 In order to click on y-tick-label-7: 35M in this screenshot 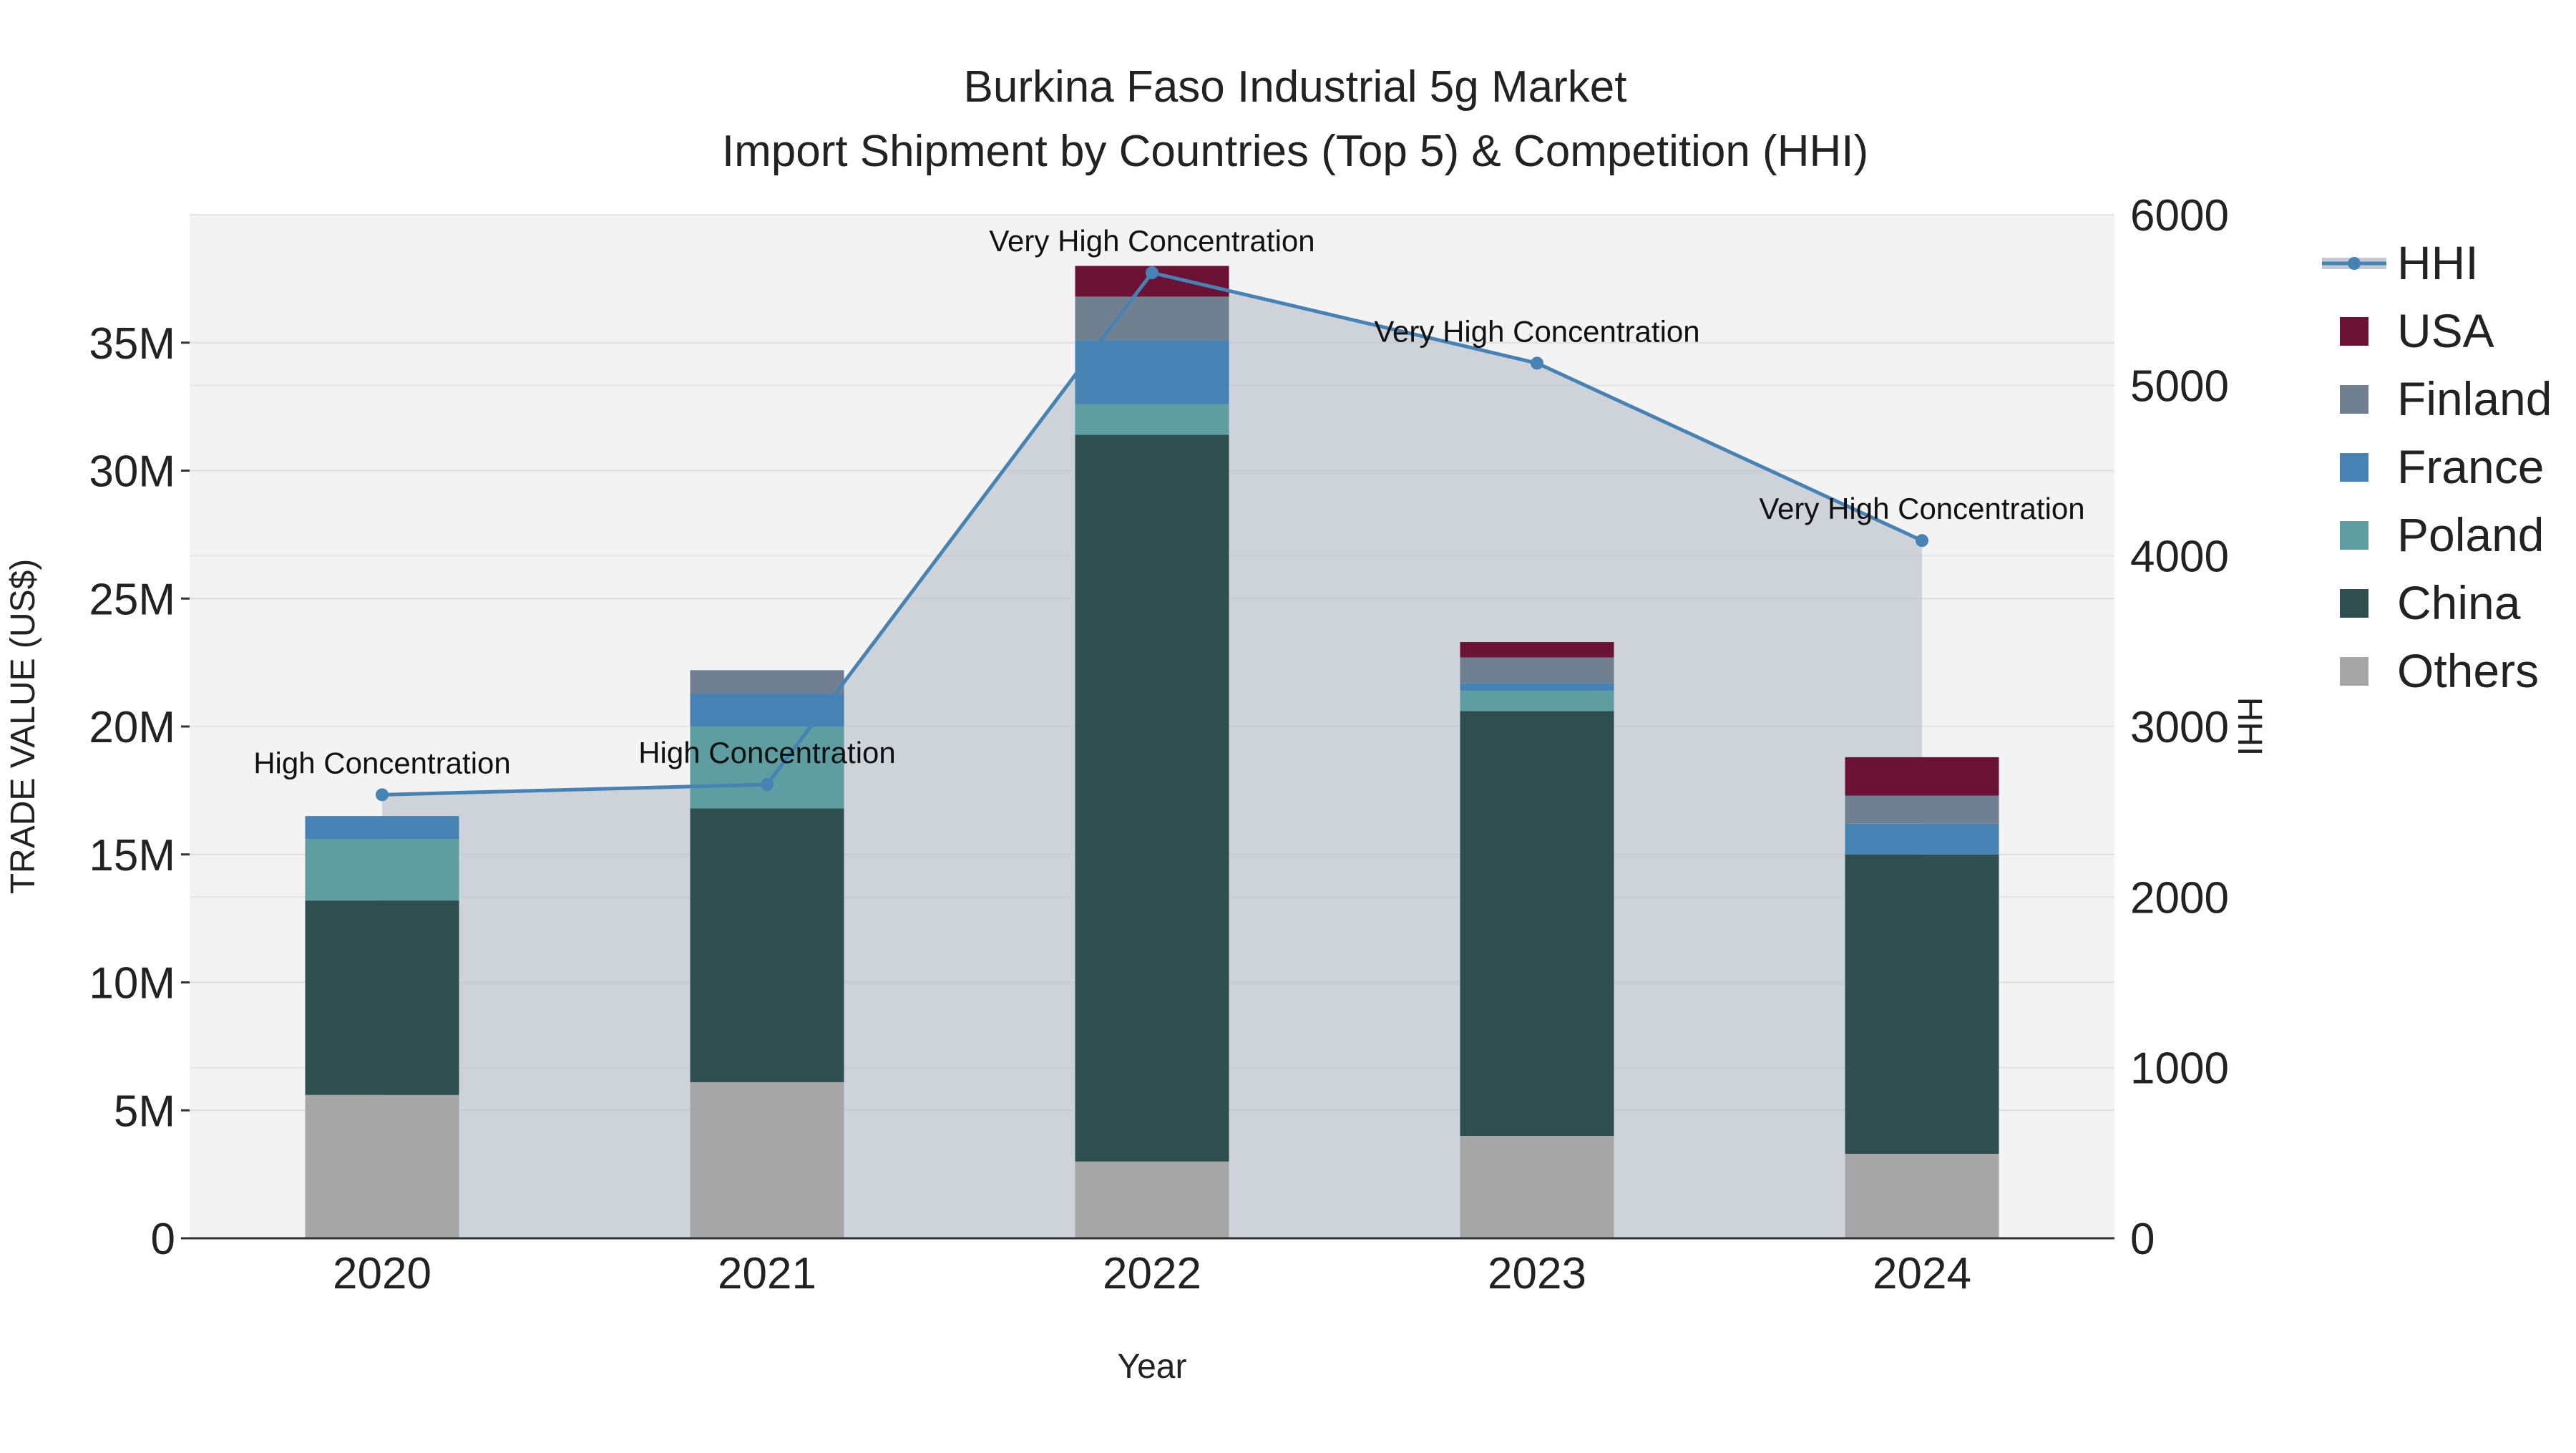, I will do `click(132, 344)`.